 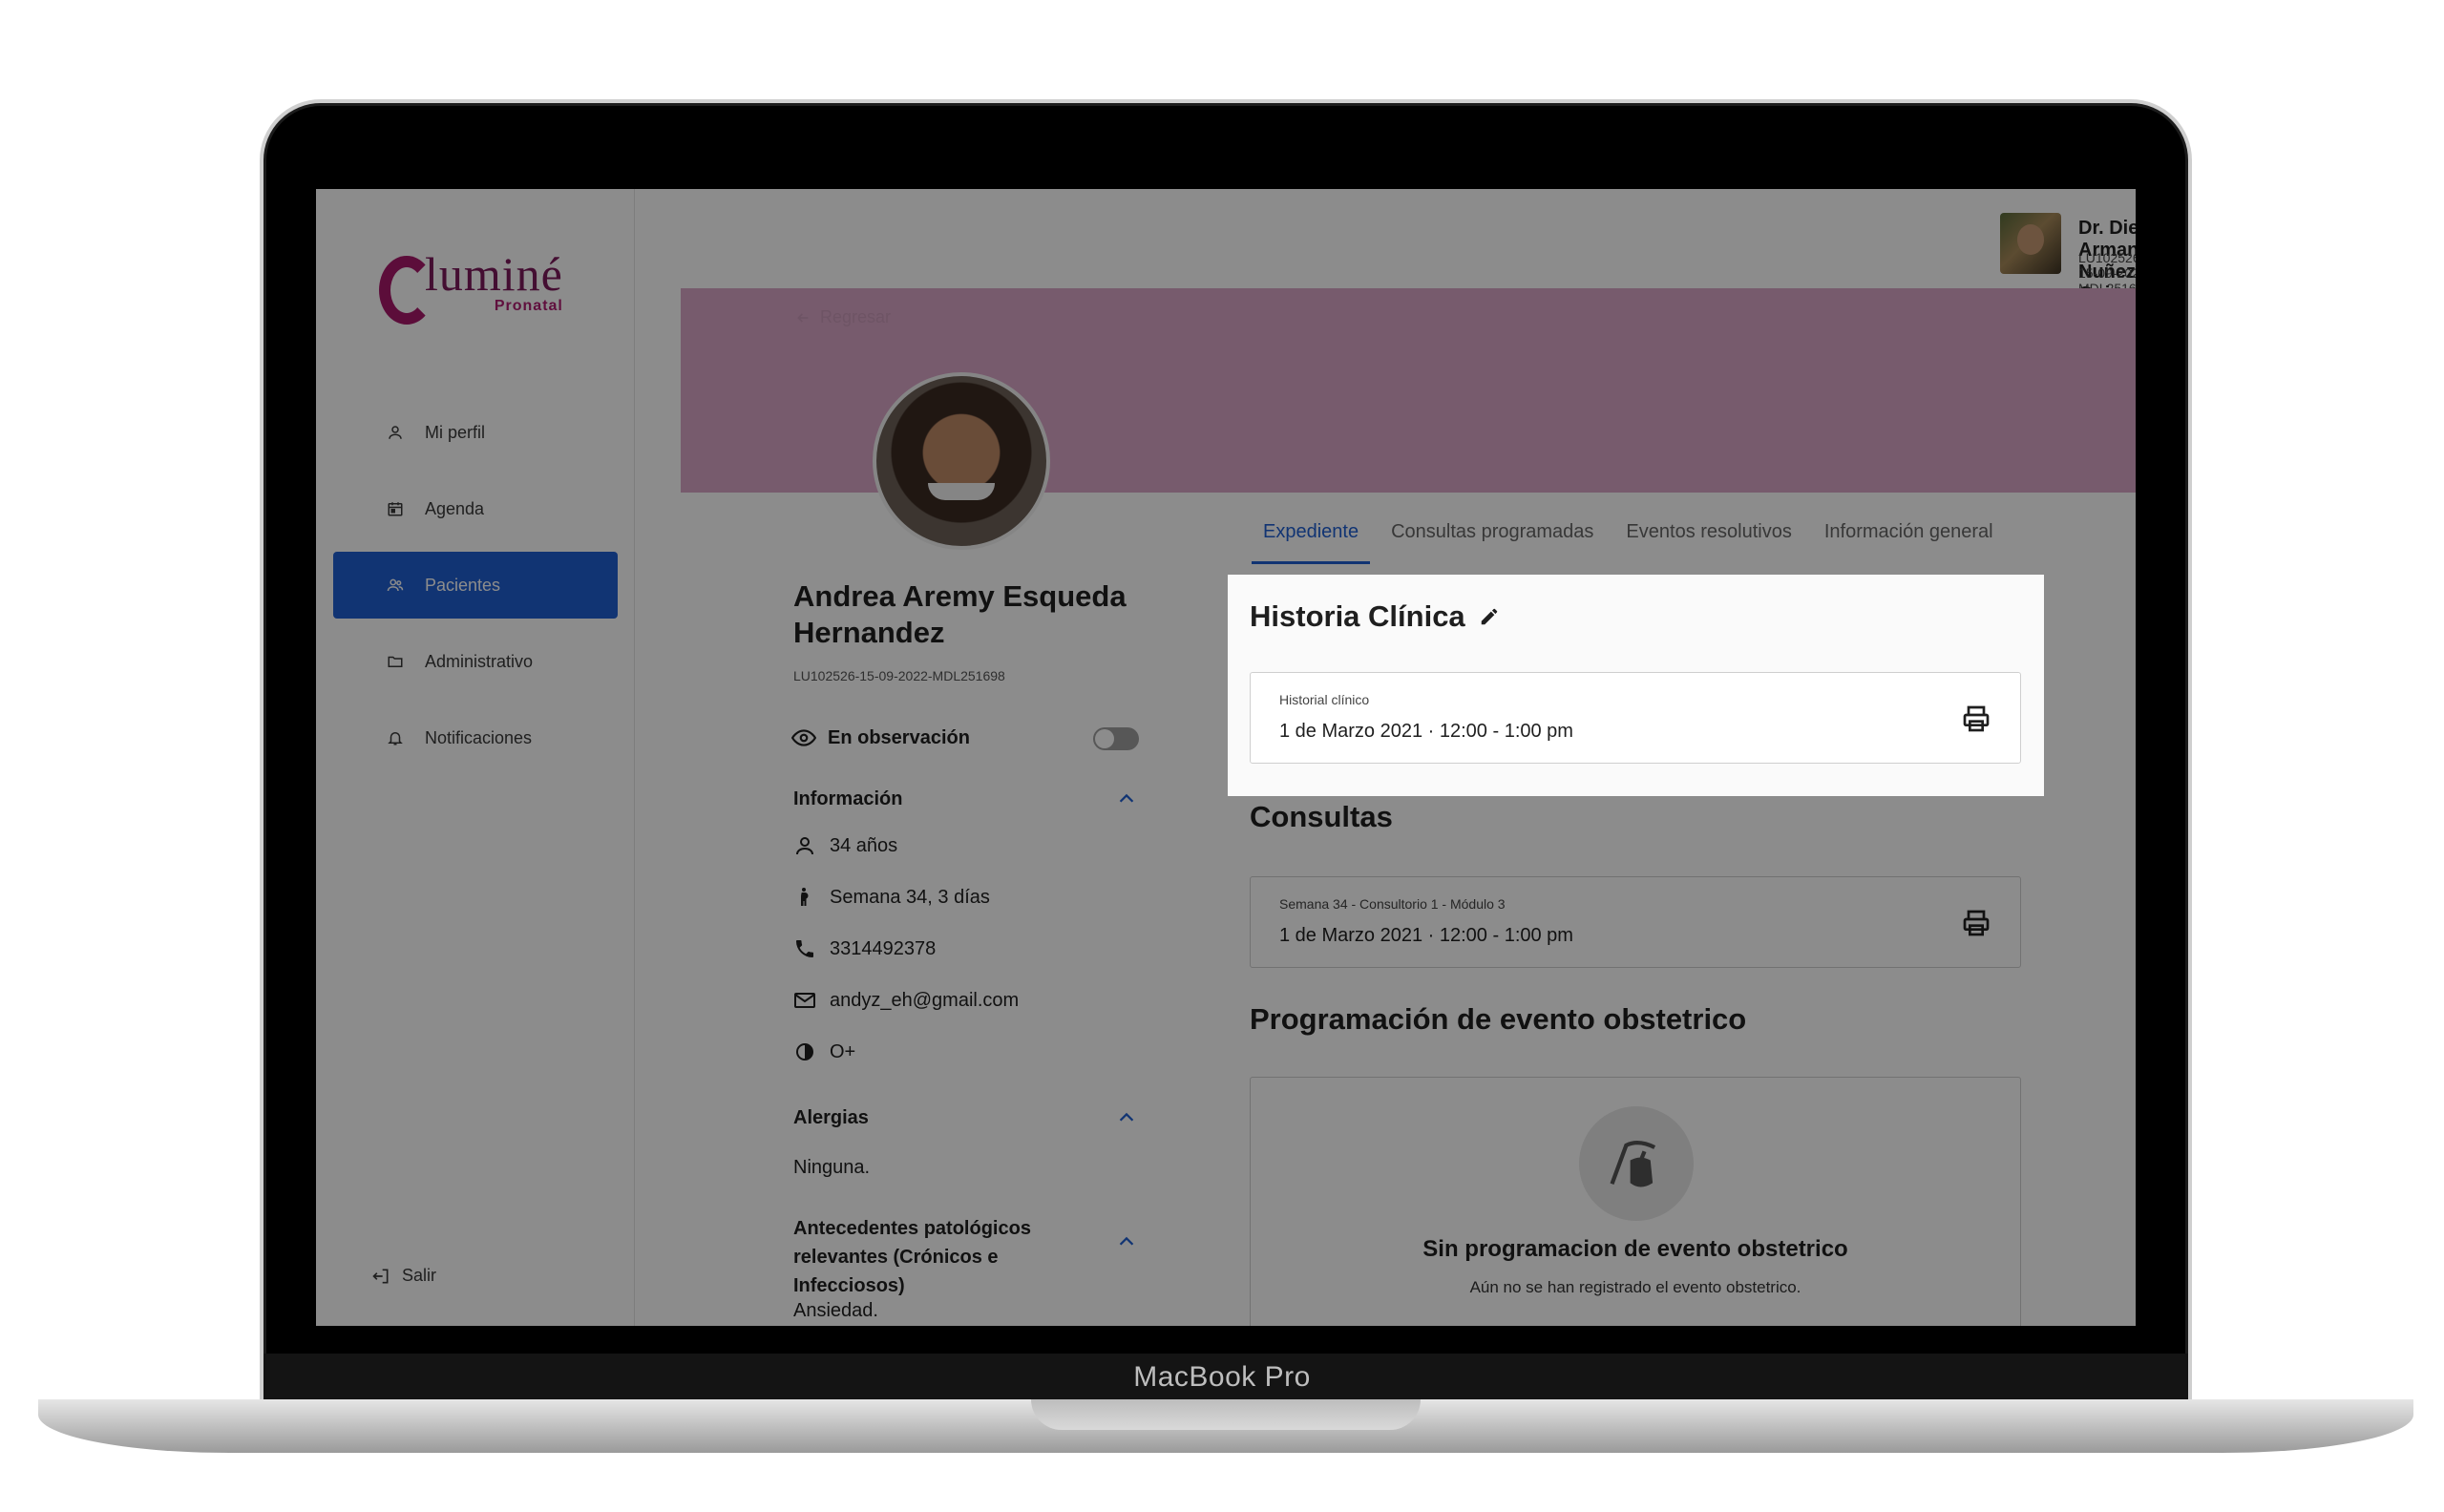 I want to click on brand-logo: luminé Pronatal, so click(x=471, y=286).